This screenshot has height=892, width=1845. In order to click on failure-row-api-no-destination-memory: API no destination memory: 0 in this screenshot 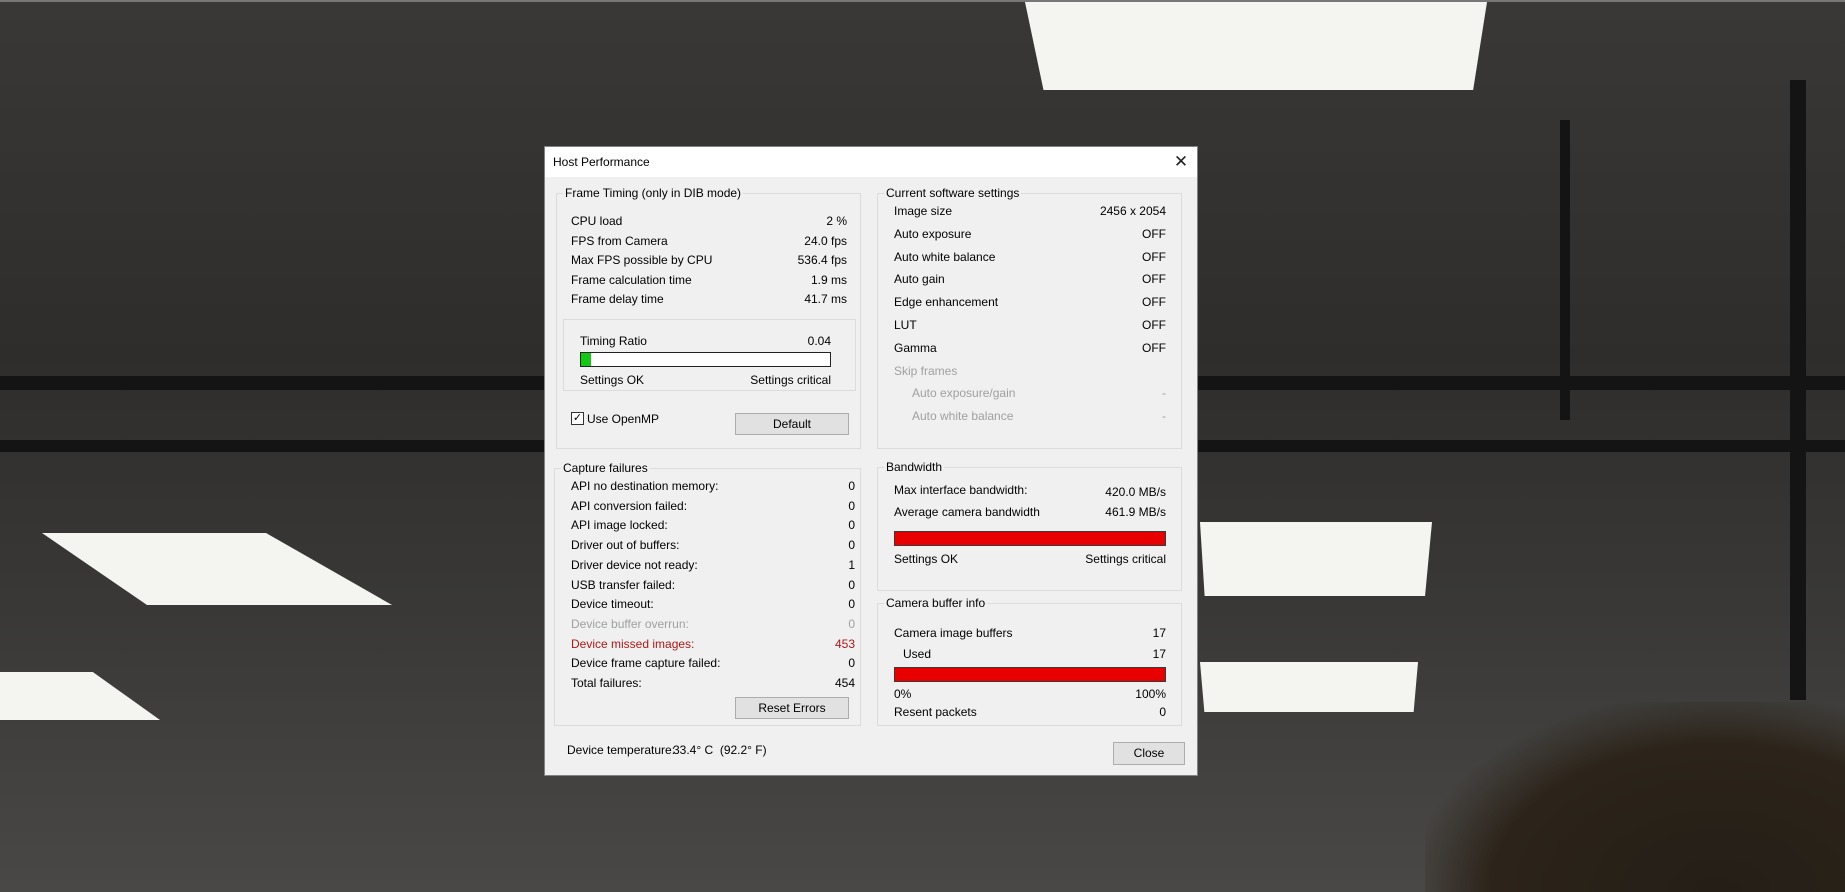, I will do `click(713, 487)`.